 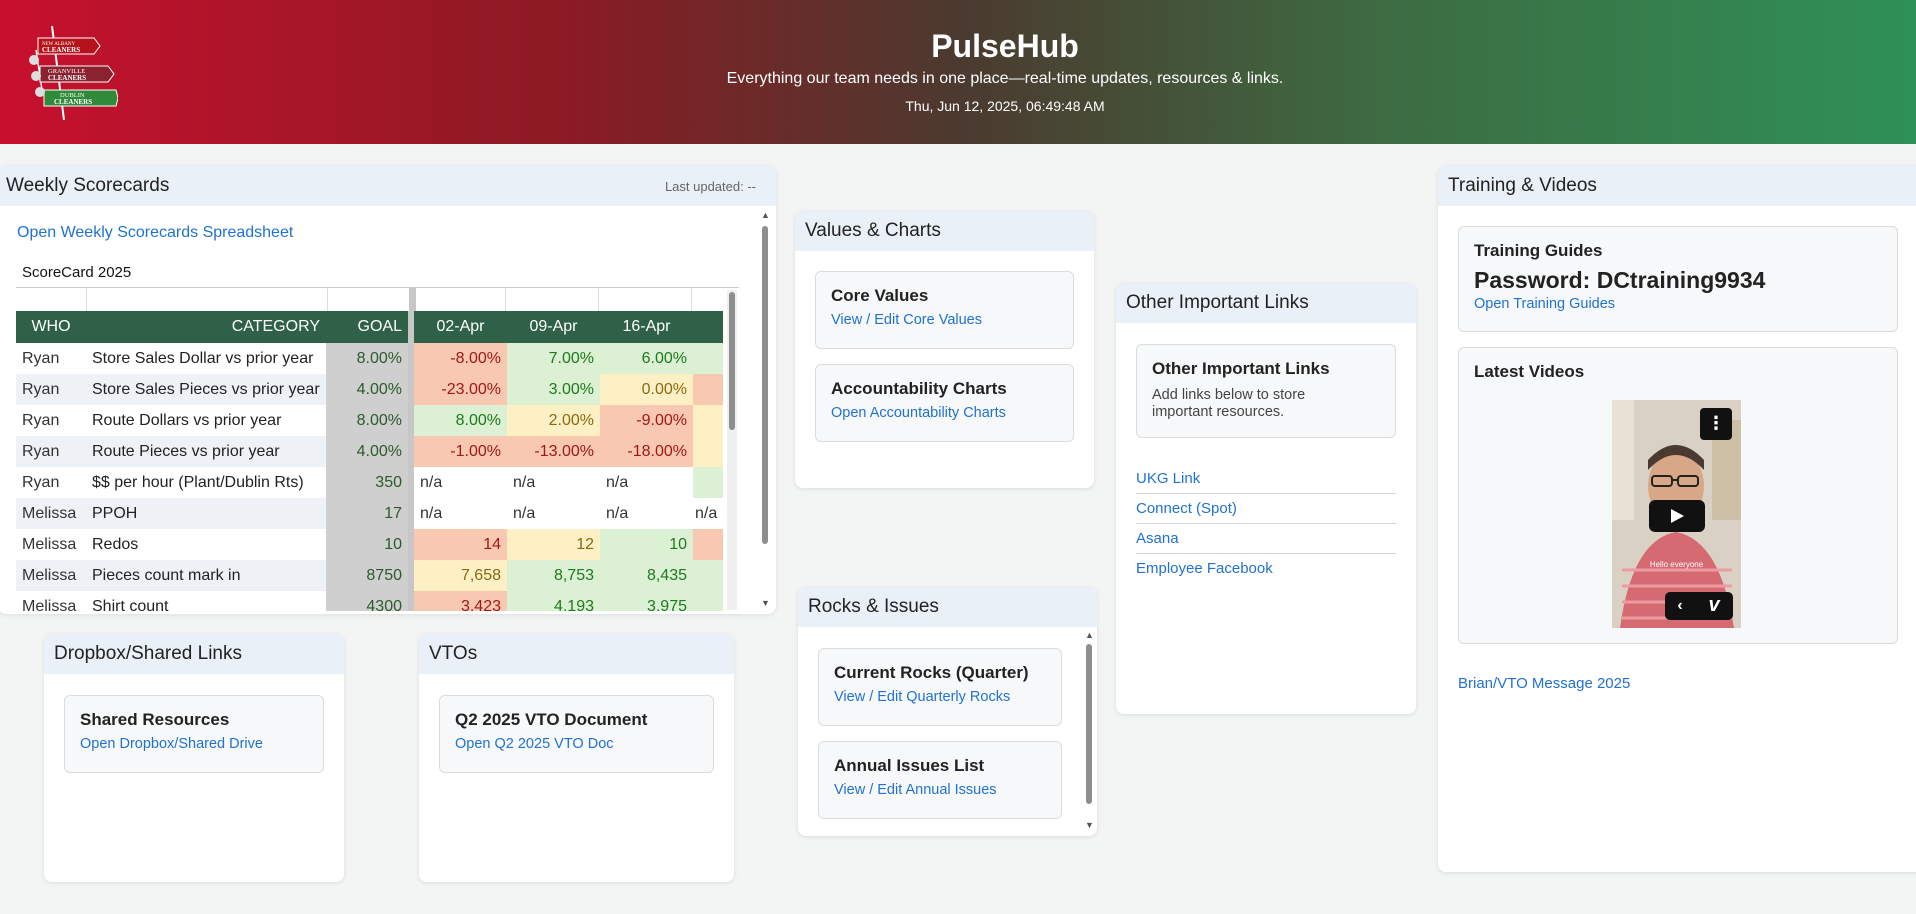 I want to click on row-category: Store Sales Dollar vs prior year, so click(x=206, y=358).